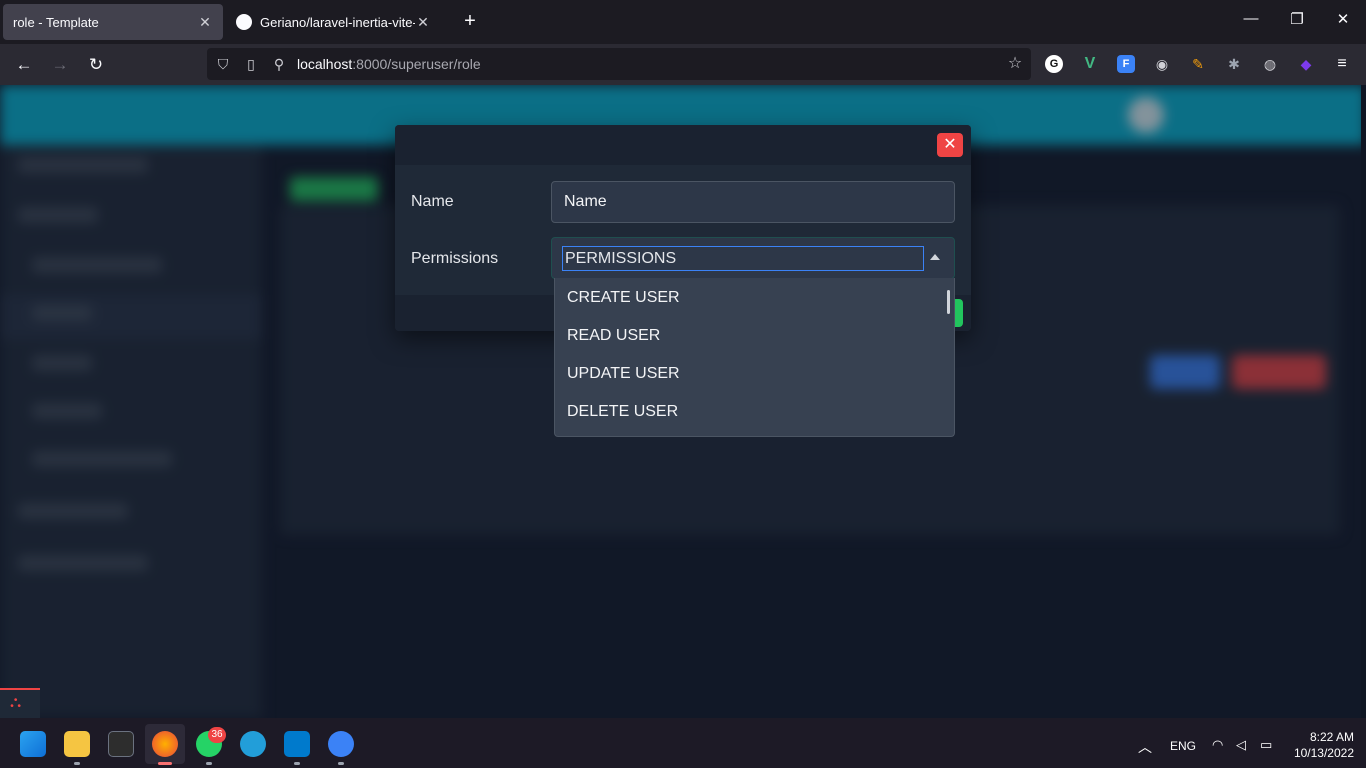 This screenshot has height=768, width=1366. I want to click on option-update-user: UPDATE USER, so click(623, 374).